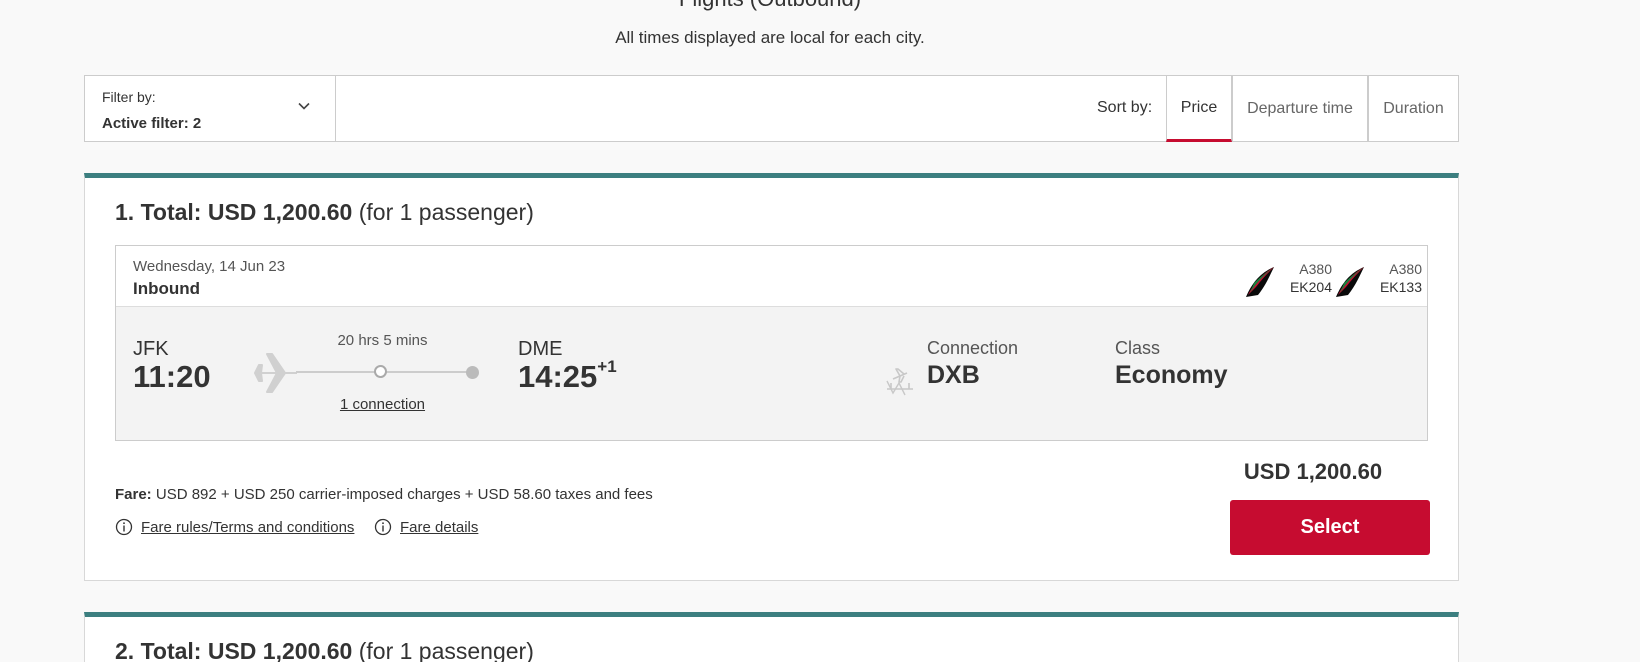 The height and width of the screenshot is (662, 1640). What do you see at coordinates (1287, 279) in the screenshot?
I see `airline-badge-ek204: A380 EK204` at bounding box center [1287, 279].